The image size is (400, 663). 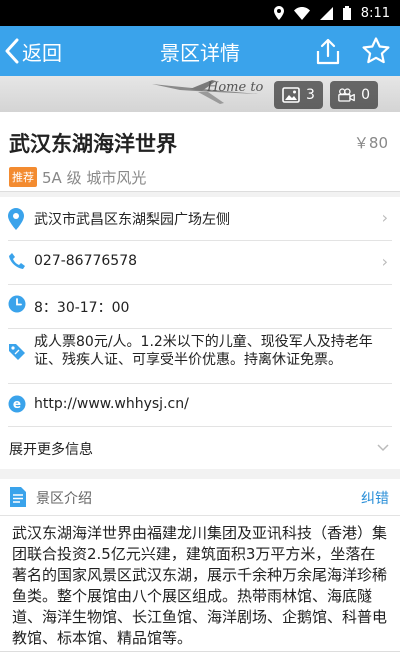 I want to click on signal-icon, so click(x=326, y=13).